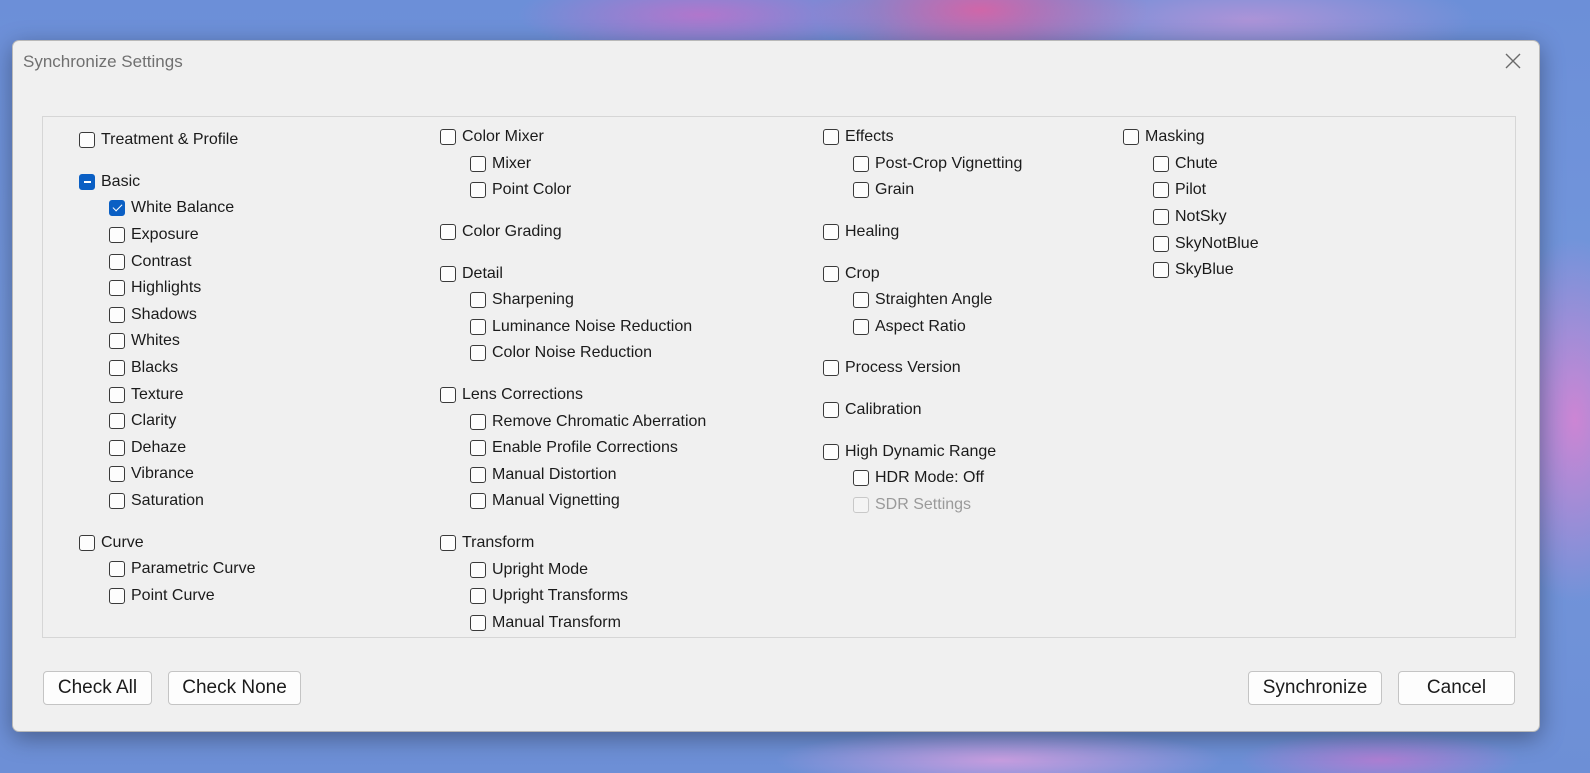 The image size is (1590, 773). Describe the element at coordinates (922, 478) in the screenshot. I see `setting-hdr-mode-off: HDR Mode: Off` at that location.